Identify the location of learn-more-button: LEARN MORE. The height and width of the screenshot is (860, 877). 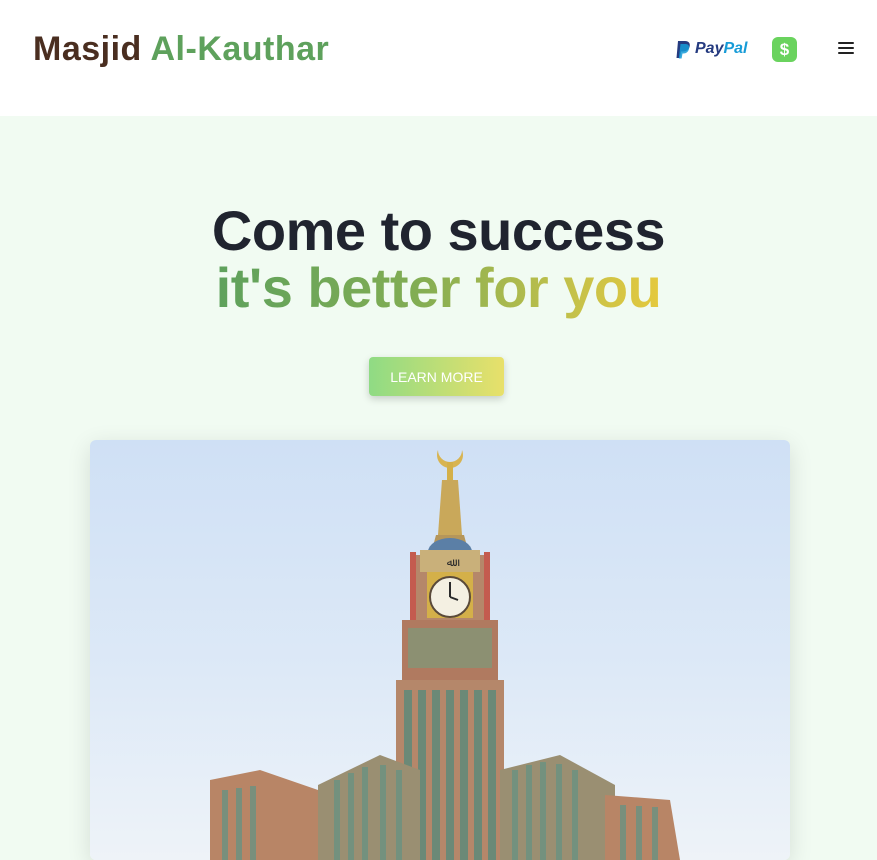
(436, 376).